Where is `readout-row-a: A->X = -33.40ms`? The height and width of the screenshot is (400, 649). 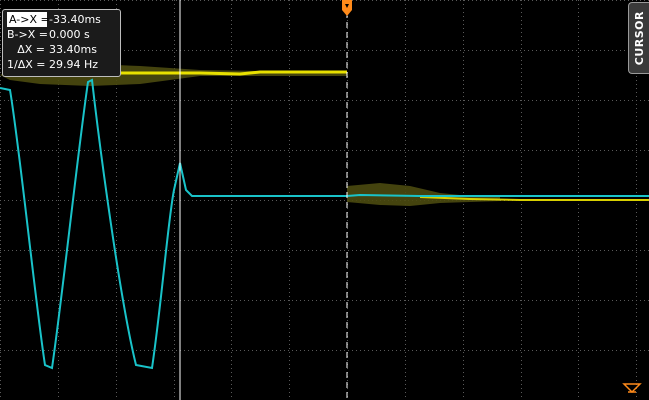 readout-row-a: A->X = -33.40ms is located at coordinates (63, 19).